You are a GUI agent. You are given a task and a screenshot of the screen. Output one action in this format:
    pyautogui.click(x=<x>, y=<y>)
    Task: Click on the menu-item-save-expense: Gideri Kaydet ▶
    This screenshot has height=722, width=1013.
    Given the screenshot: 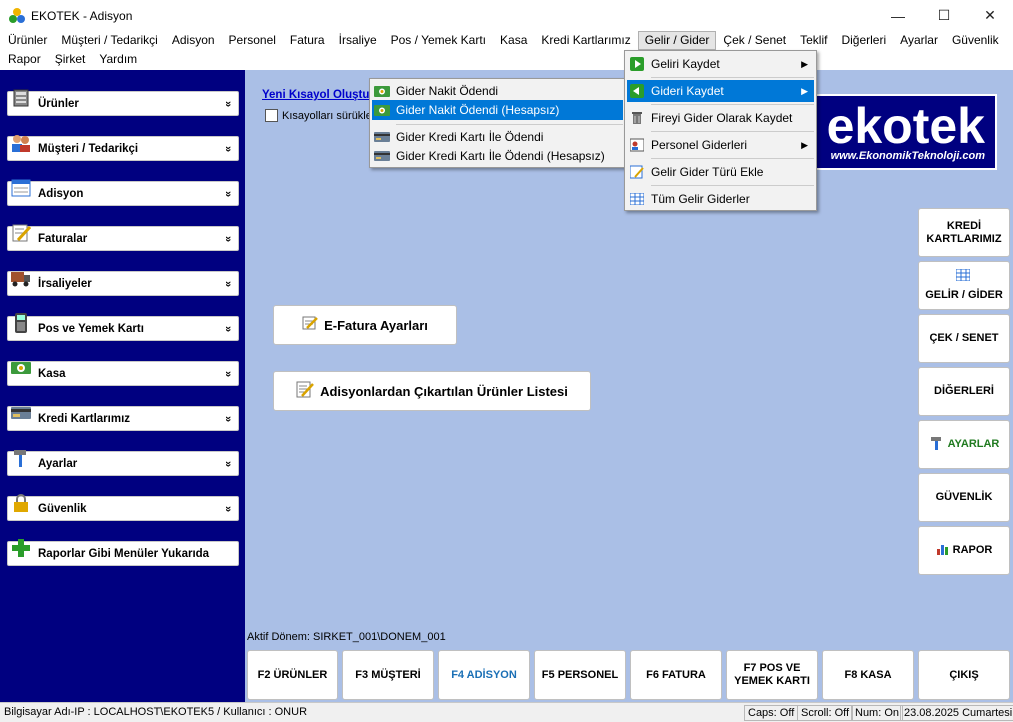 What is the action you would take?
    pyautogui.click(x=720, y=91)
    